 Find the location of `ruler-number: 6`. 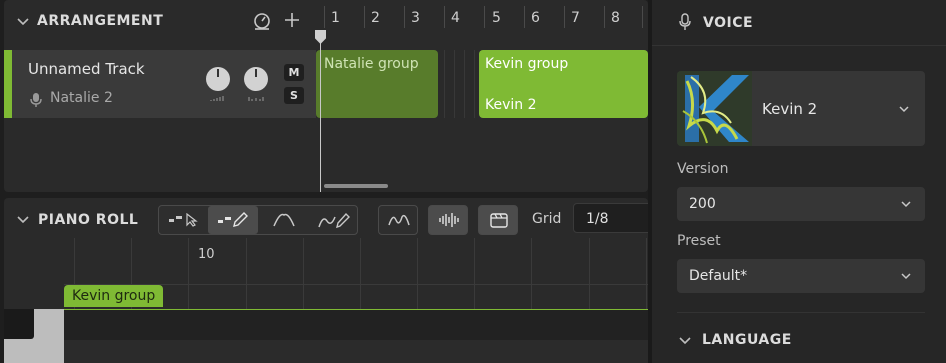

ruler-number: 6 is located at coordinates (535, 18).